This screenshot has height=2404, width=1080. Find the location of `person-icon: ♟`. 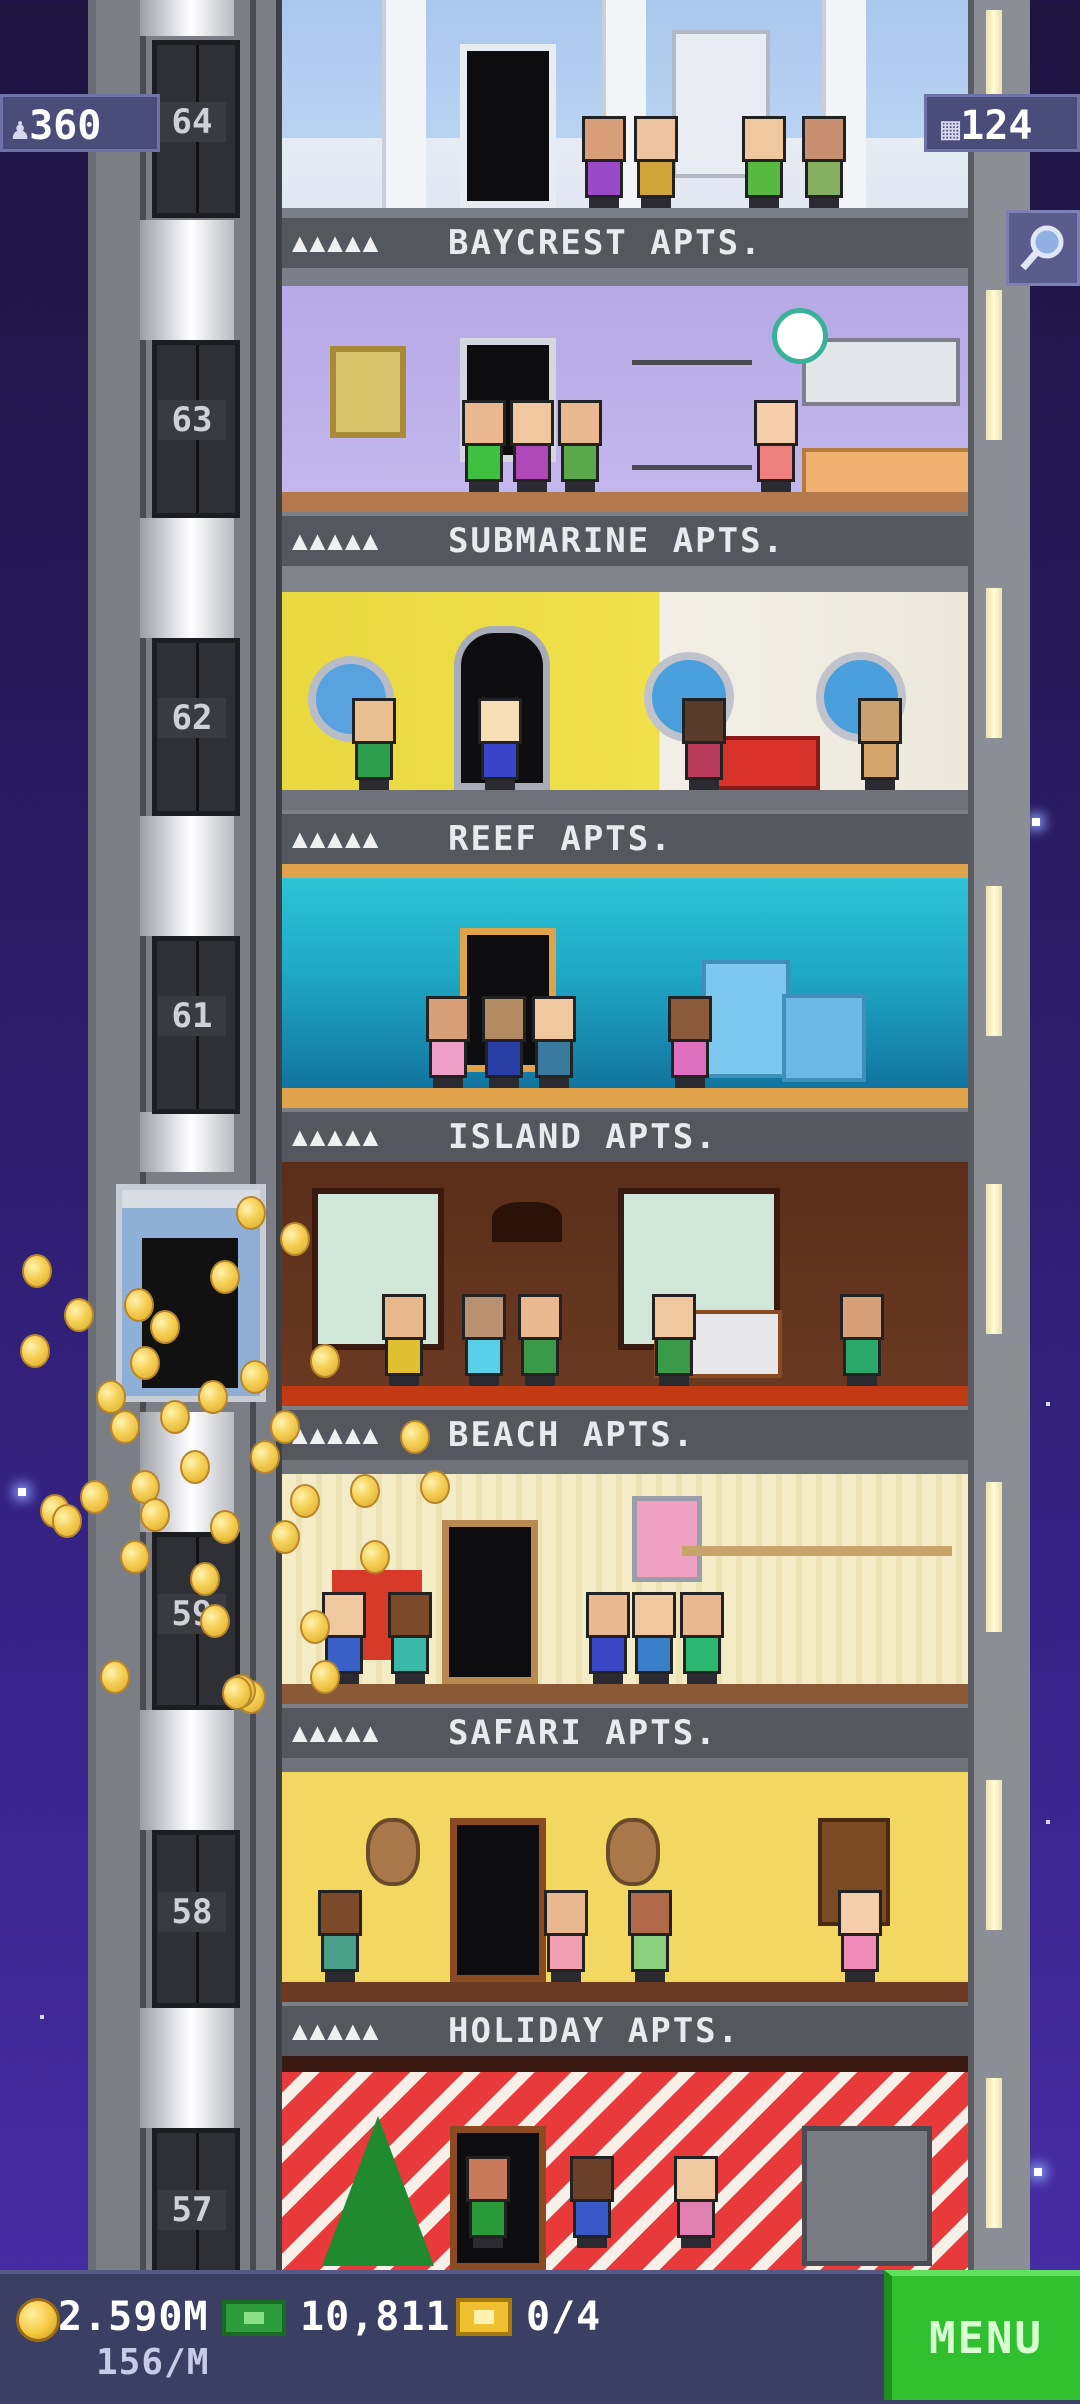

person-icon: ♟ is located at coordinates (20, 129).